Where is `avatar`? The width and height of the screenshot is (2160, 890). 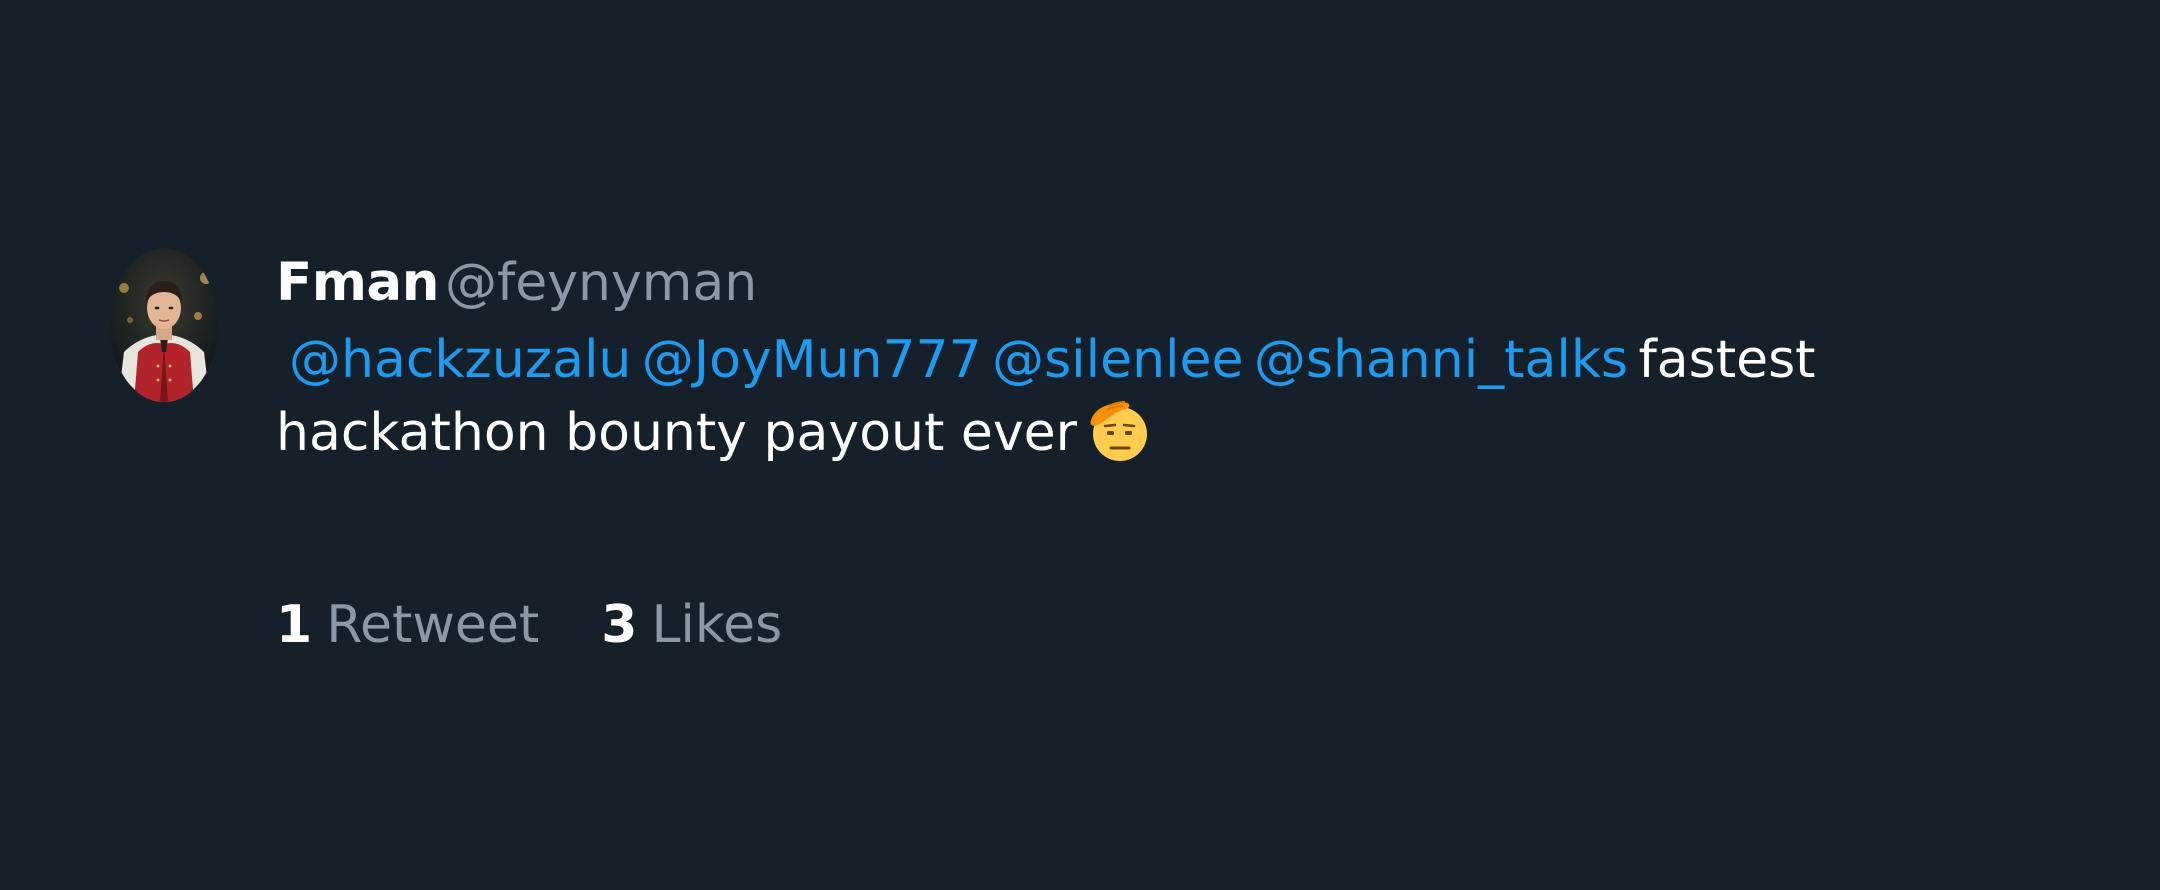 avatar is located at coordinates (164, 325).